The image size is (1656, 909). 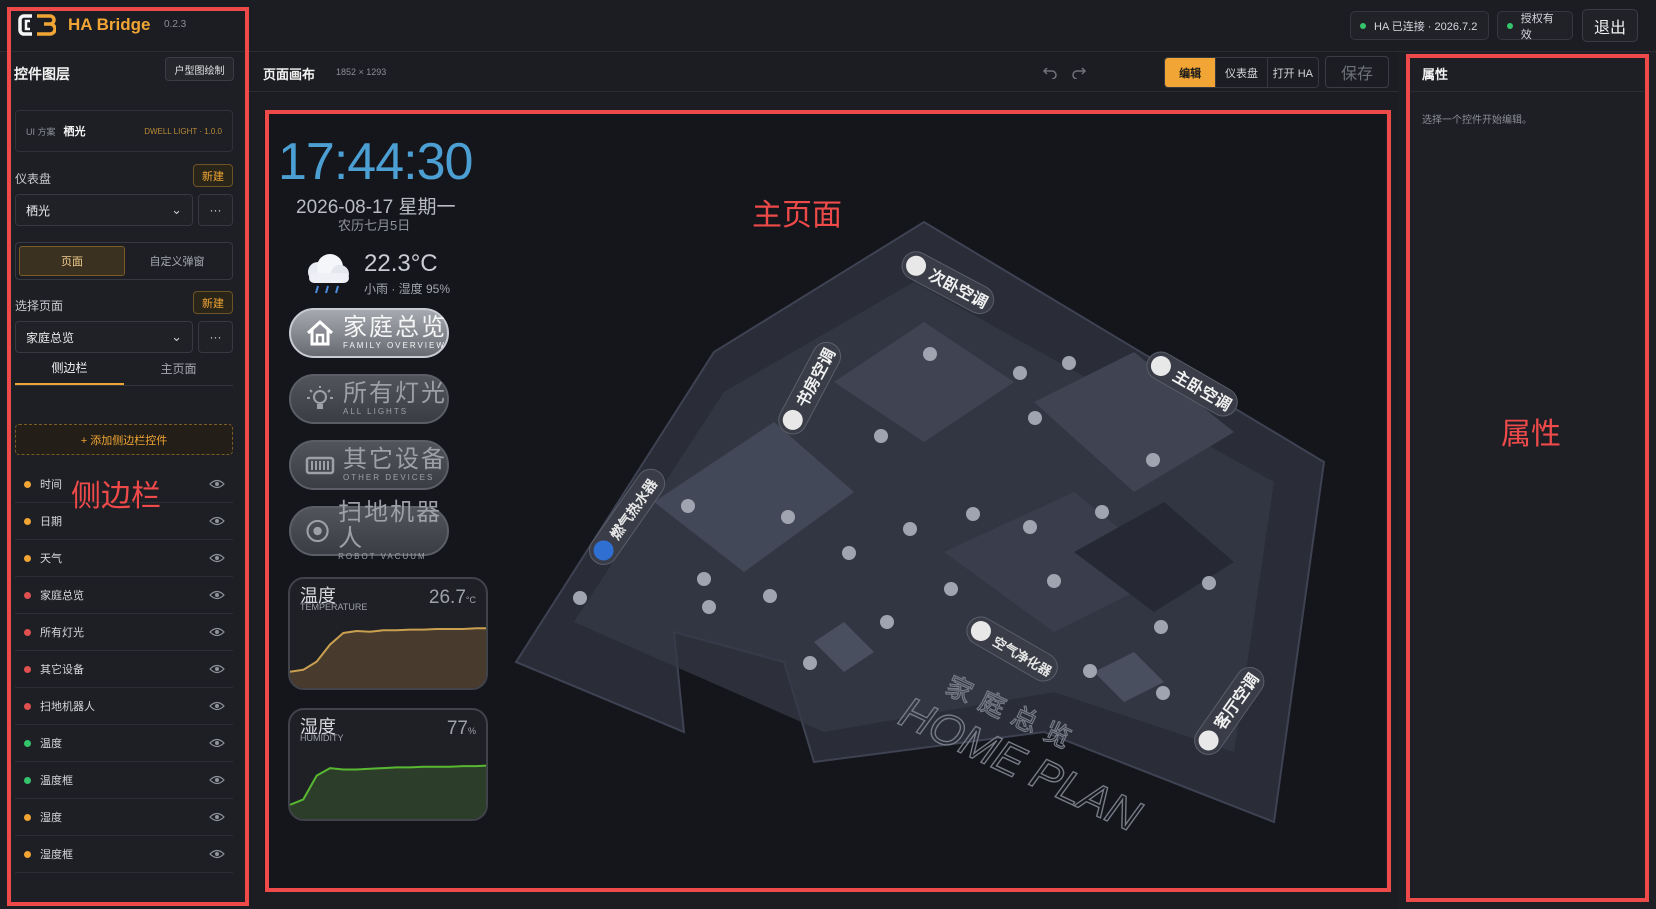 I want to click on redo-icon, so click(x=1079, y=71).